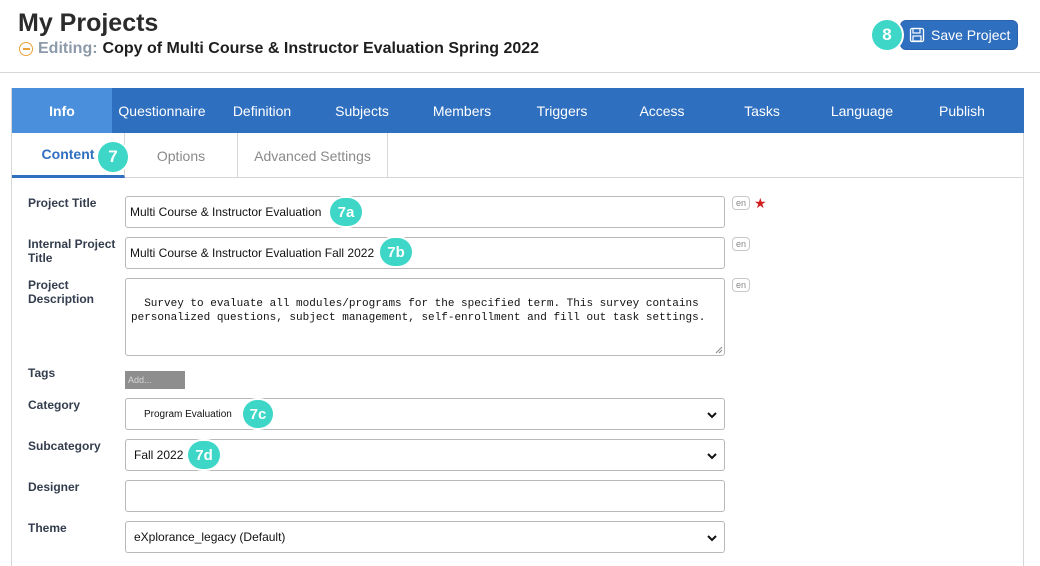 This screenshot has height=566, width=1040. I want to click on page-title: My Projects, so click(88, 23).